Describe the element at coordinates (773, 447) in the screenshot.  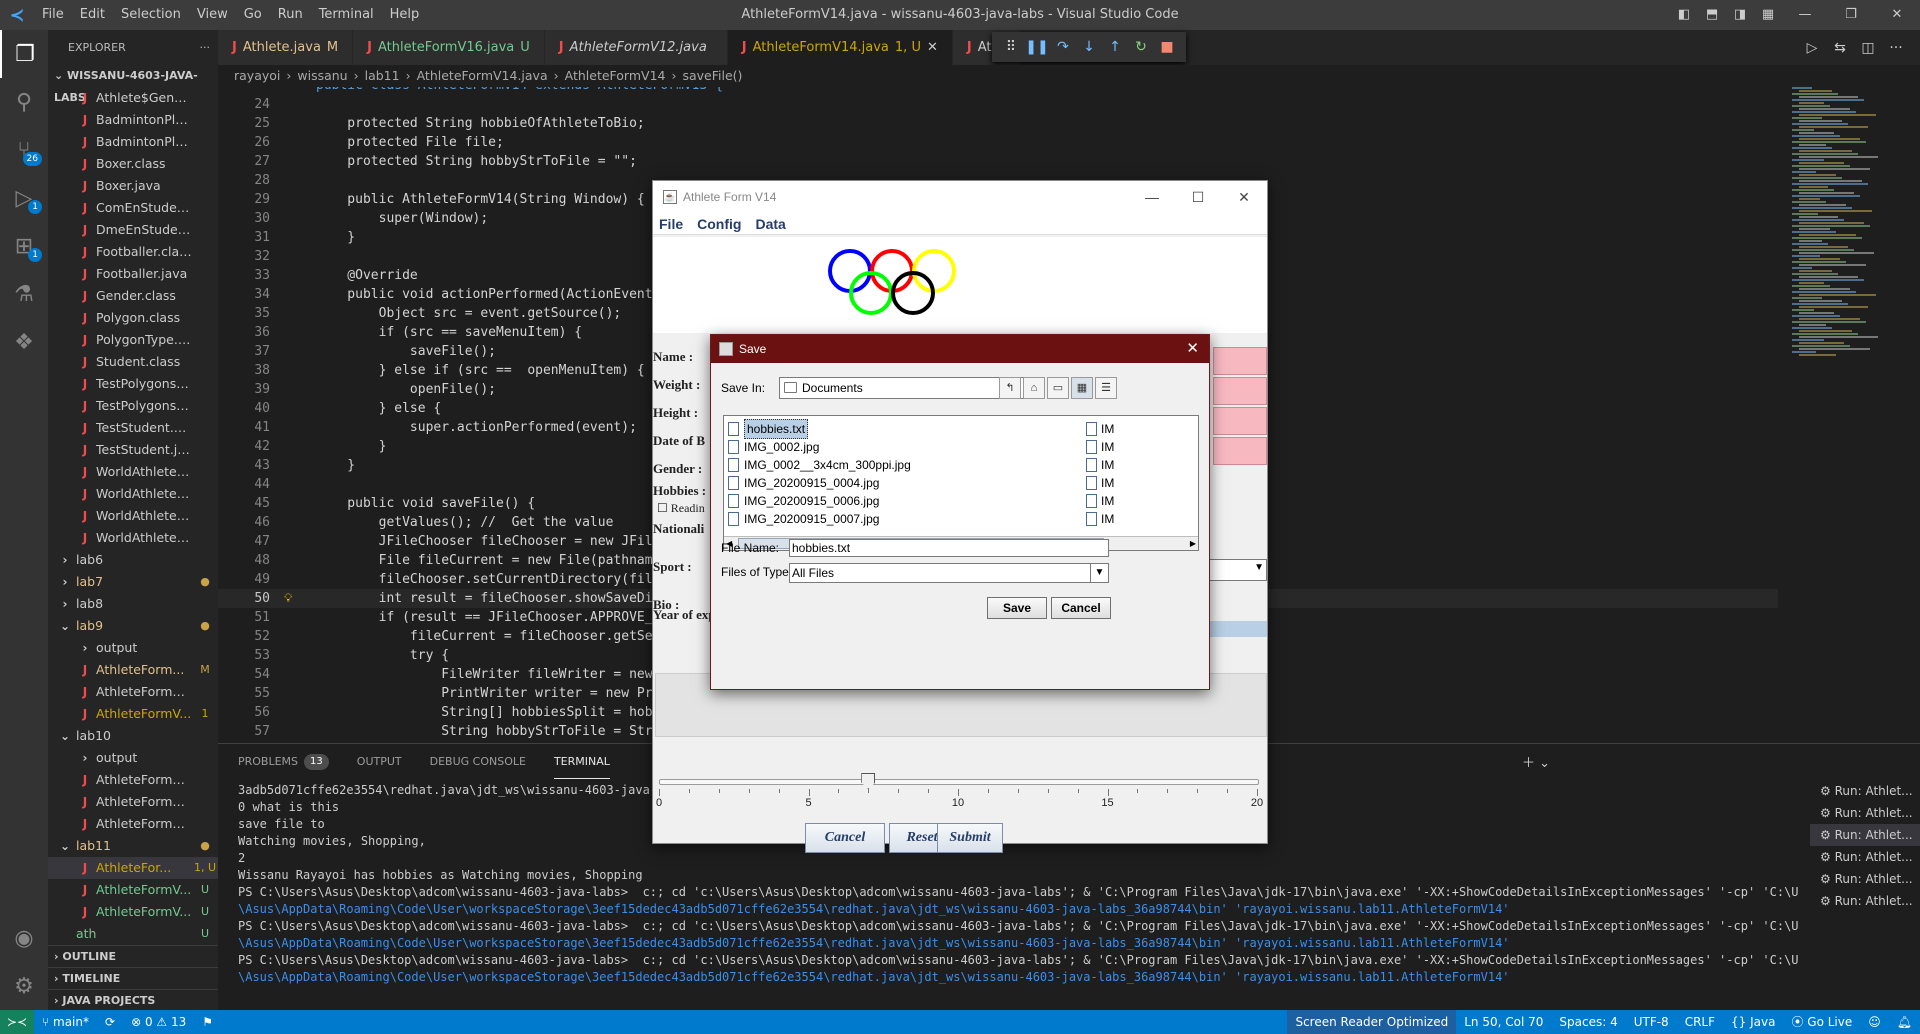
I see `file-item: IMG_0002.jpg` at that location.